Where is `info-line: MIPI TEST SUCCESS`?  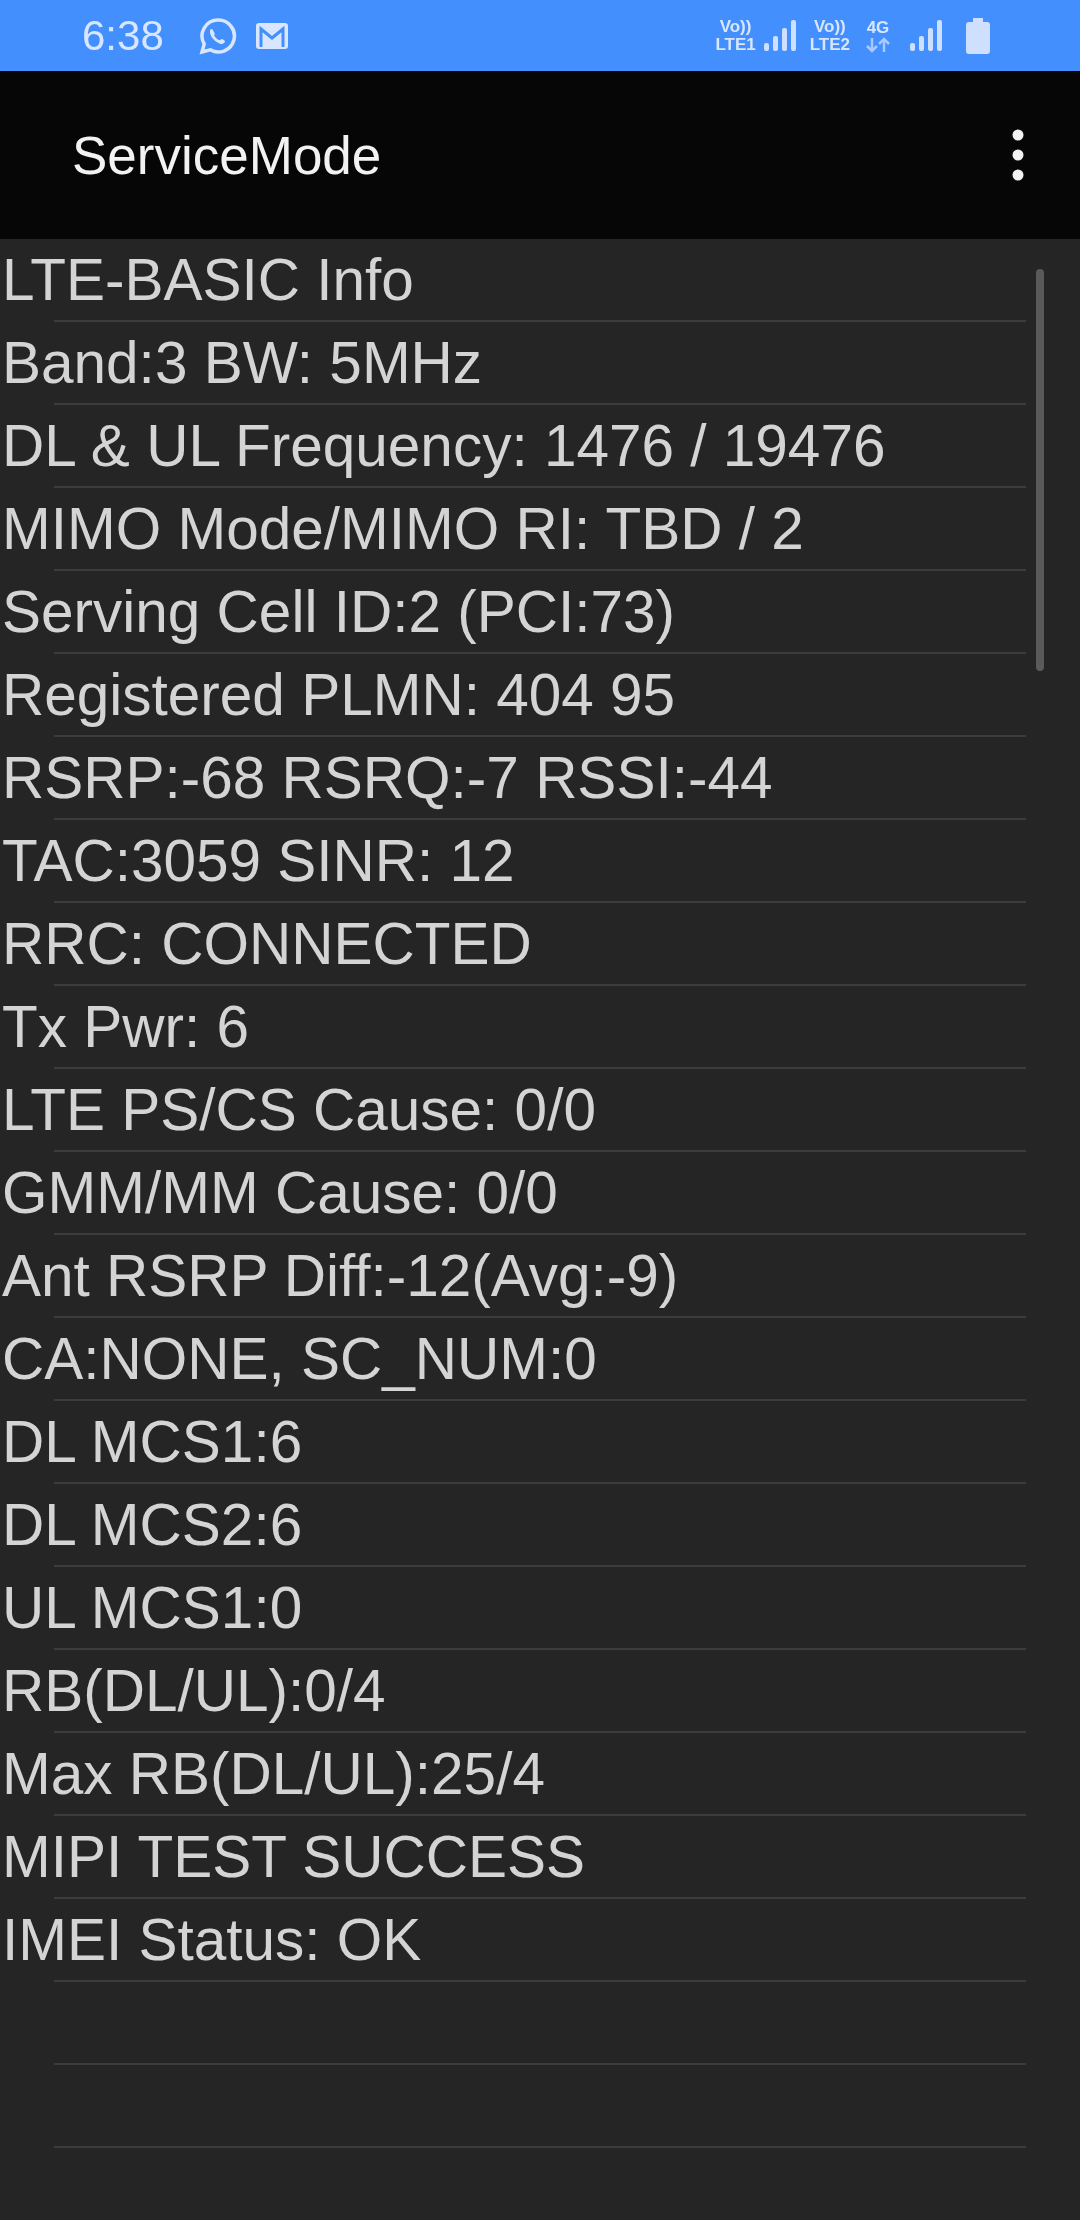 info-line: MIPI TEST SUCCESS is located at coordinates (293, 1857).